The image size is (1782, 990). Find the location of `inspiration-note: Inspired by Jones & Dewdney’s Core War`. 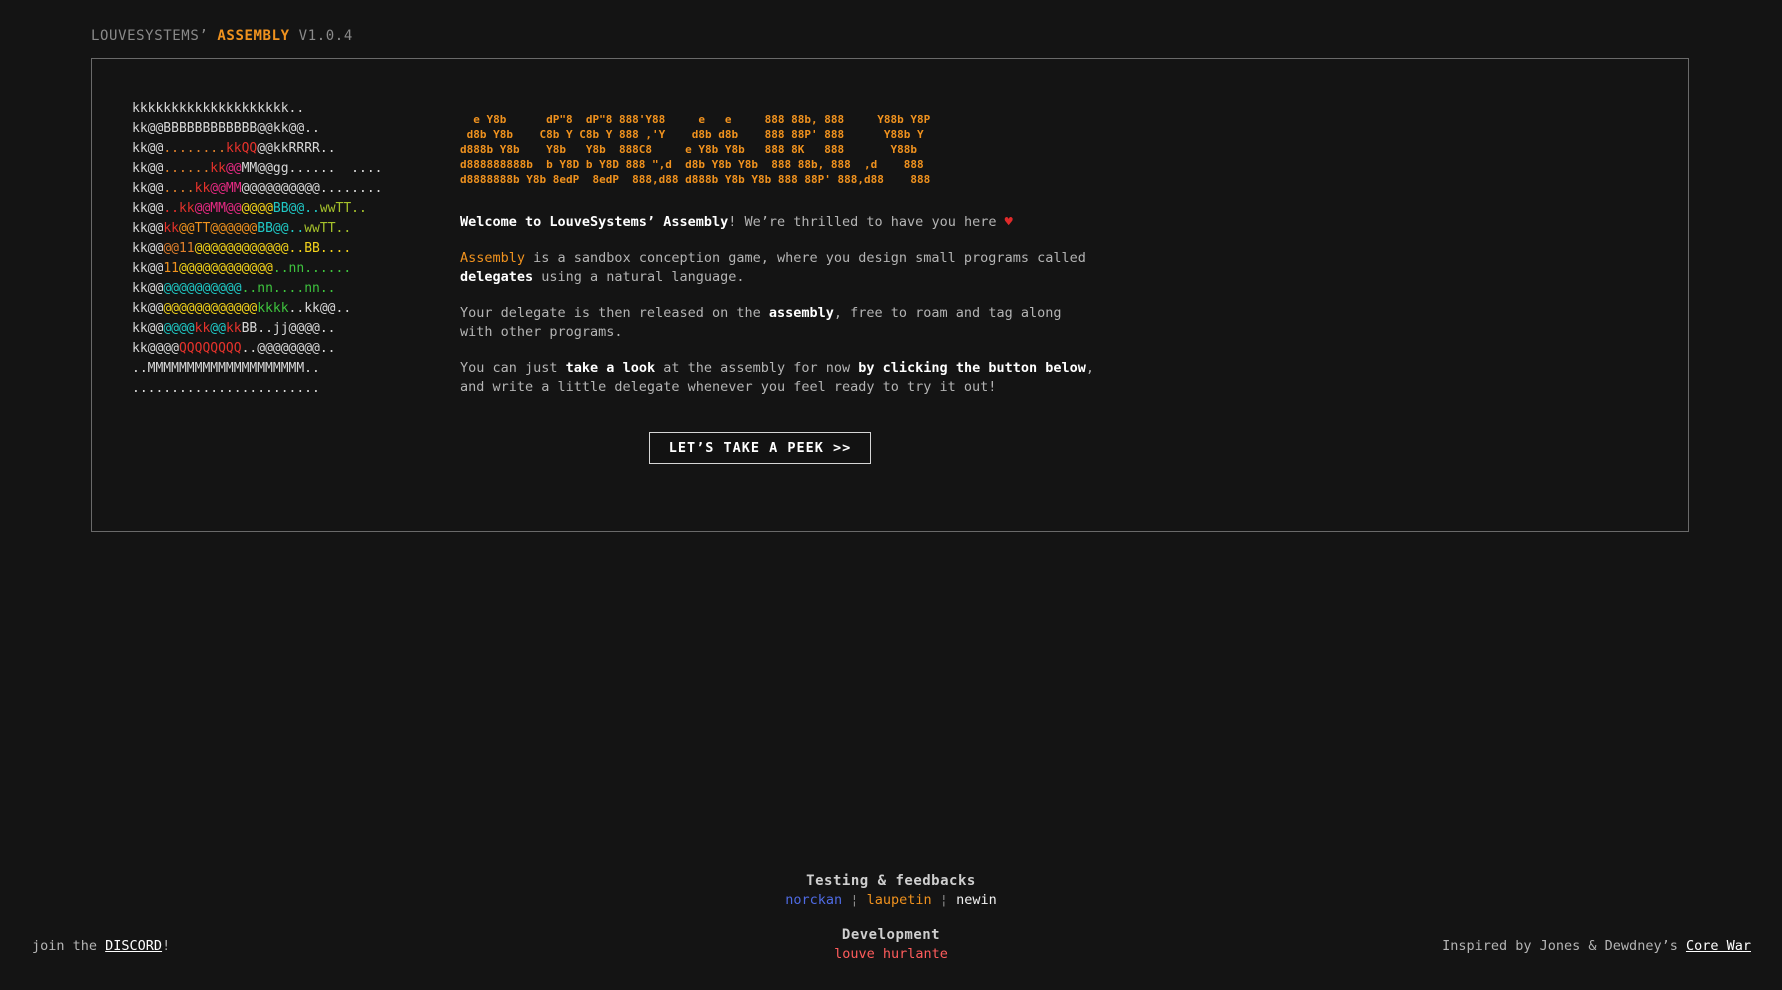

inspiration-note: Inspired by Jones & Dewdney’s Core War is located at coordinates (1596, 946).